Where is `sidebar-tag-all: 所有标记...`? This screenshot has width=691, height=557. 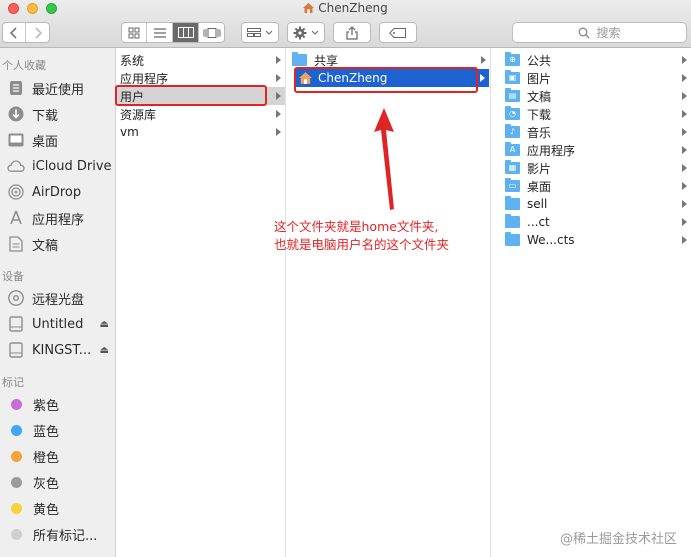 sidebar-tag-all: 所有标记... is located at coordinates (61, 534).